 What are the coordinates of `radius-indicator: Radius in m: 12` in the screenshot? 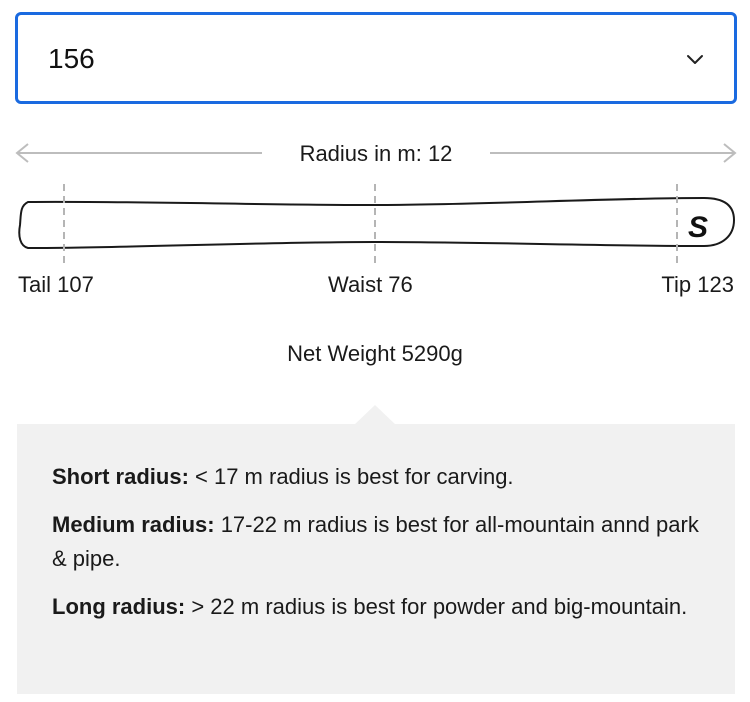 It's located at (376, 154).